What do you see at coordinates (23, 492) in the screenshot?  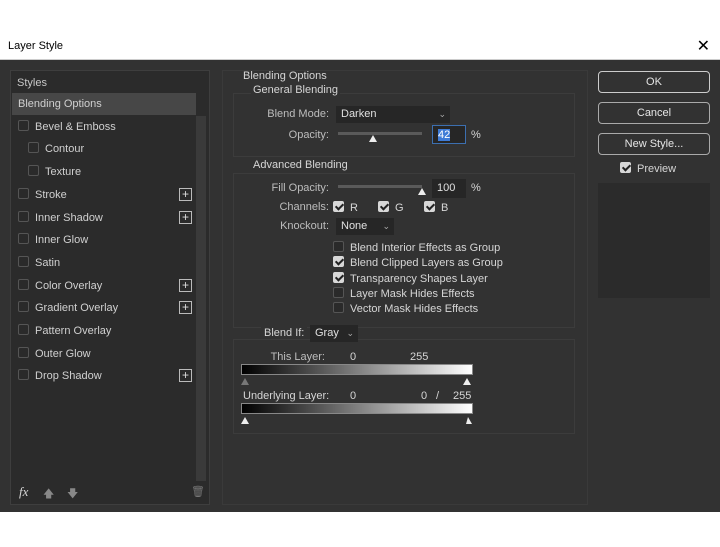 I see `fx-icon: fx` at bounding box center [23, 492].